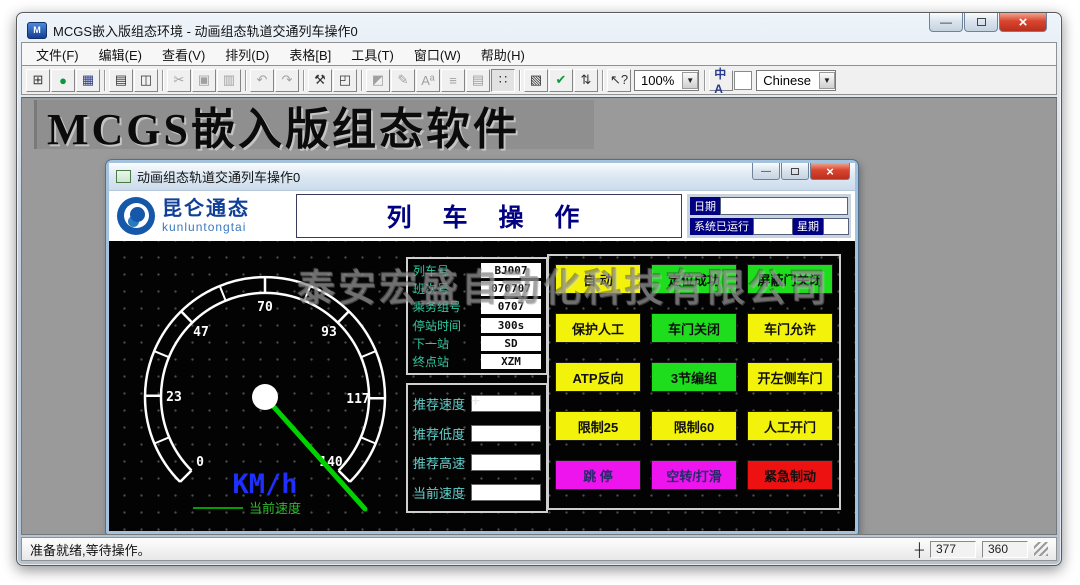 This screenshot has width=1080, height=585. I want to click on grid-icon: ∷, so click(503, 80).